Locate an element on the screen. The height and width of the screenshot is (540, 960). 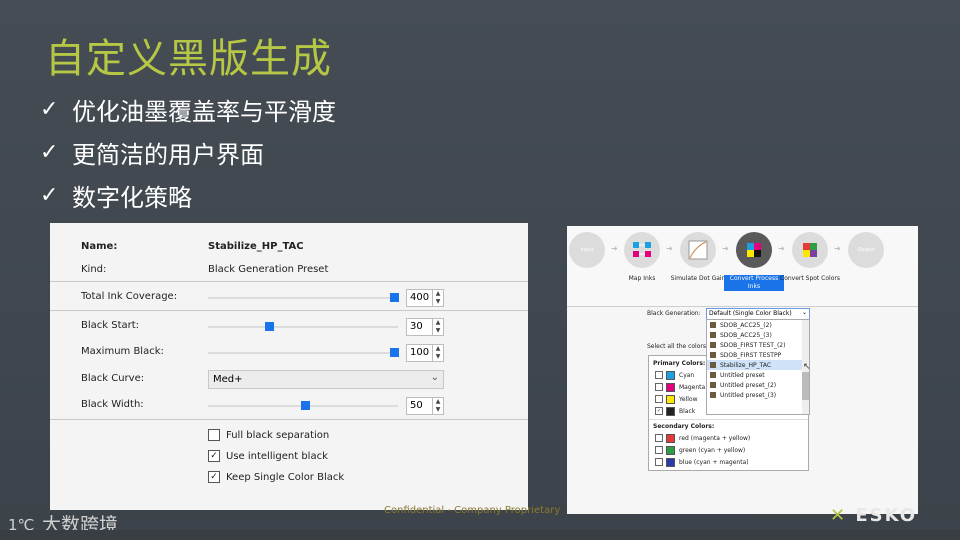
color-item-black: ✓ Black is located at coordinates (675, 411).